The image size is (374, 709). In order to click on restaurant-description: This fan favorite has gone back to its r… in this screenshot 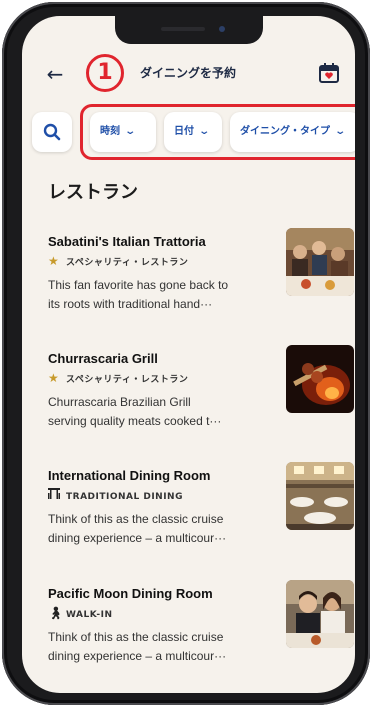, I will do `click(164, 295)`.